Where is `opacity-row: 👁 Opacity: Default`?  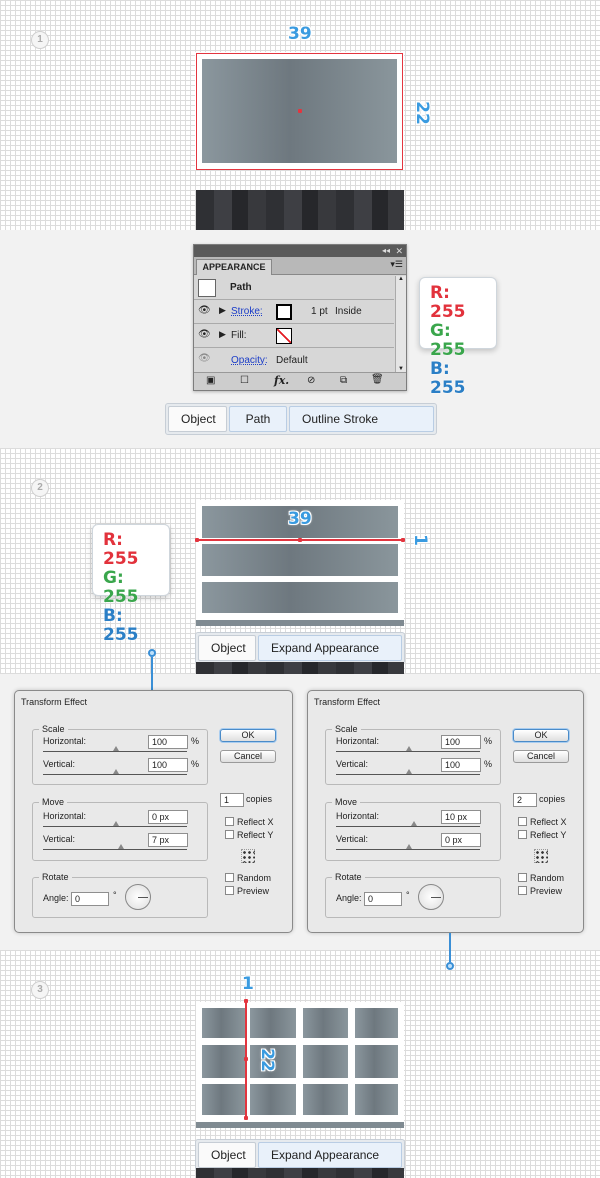 opacity-row: 👁 Opacity: Default is located at coordinates (294, 360).